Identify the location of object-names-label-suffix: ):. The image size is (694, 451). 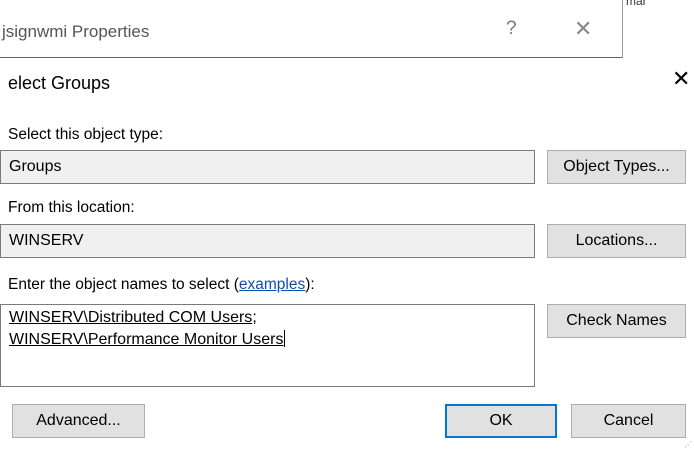
(310, 284).